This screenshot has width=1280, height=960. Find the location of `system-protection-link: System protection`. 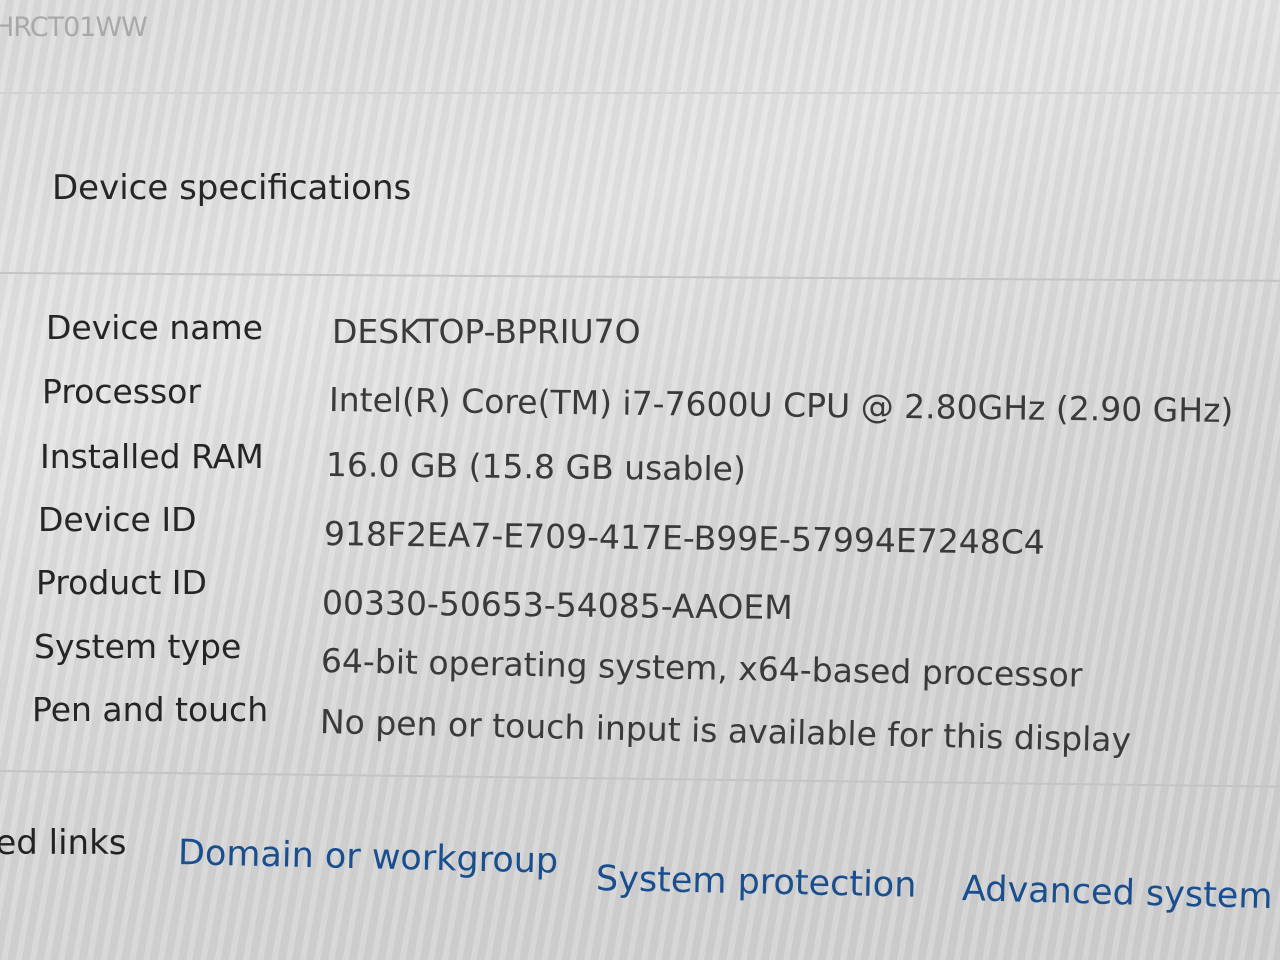

system-protection-link: System protection is located at coordinates (756, 882).